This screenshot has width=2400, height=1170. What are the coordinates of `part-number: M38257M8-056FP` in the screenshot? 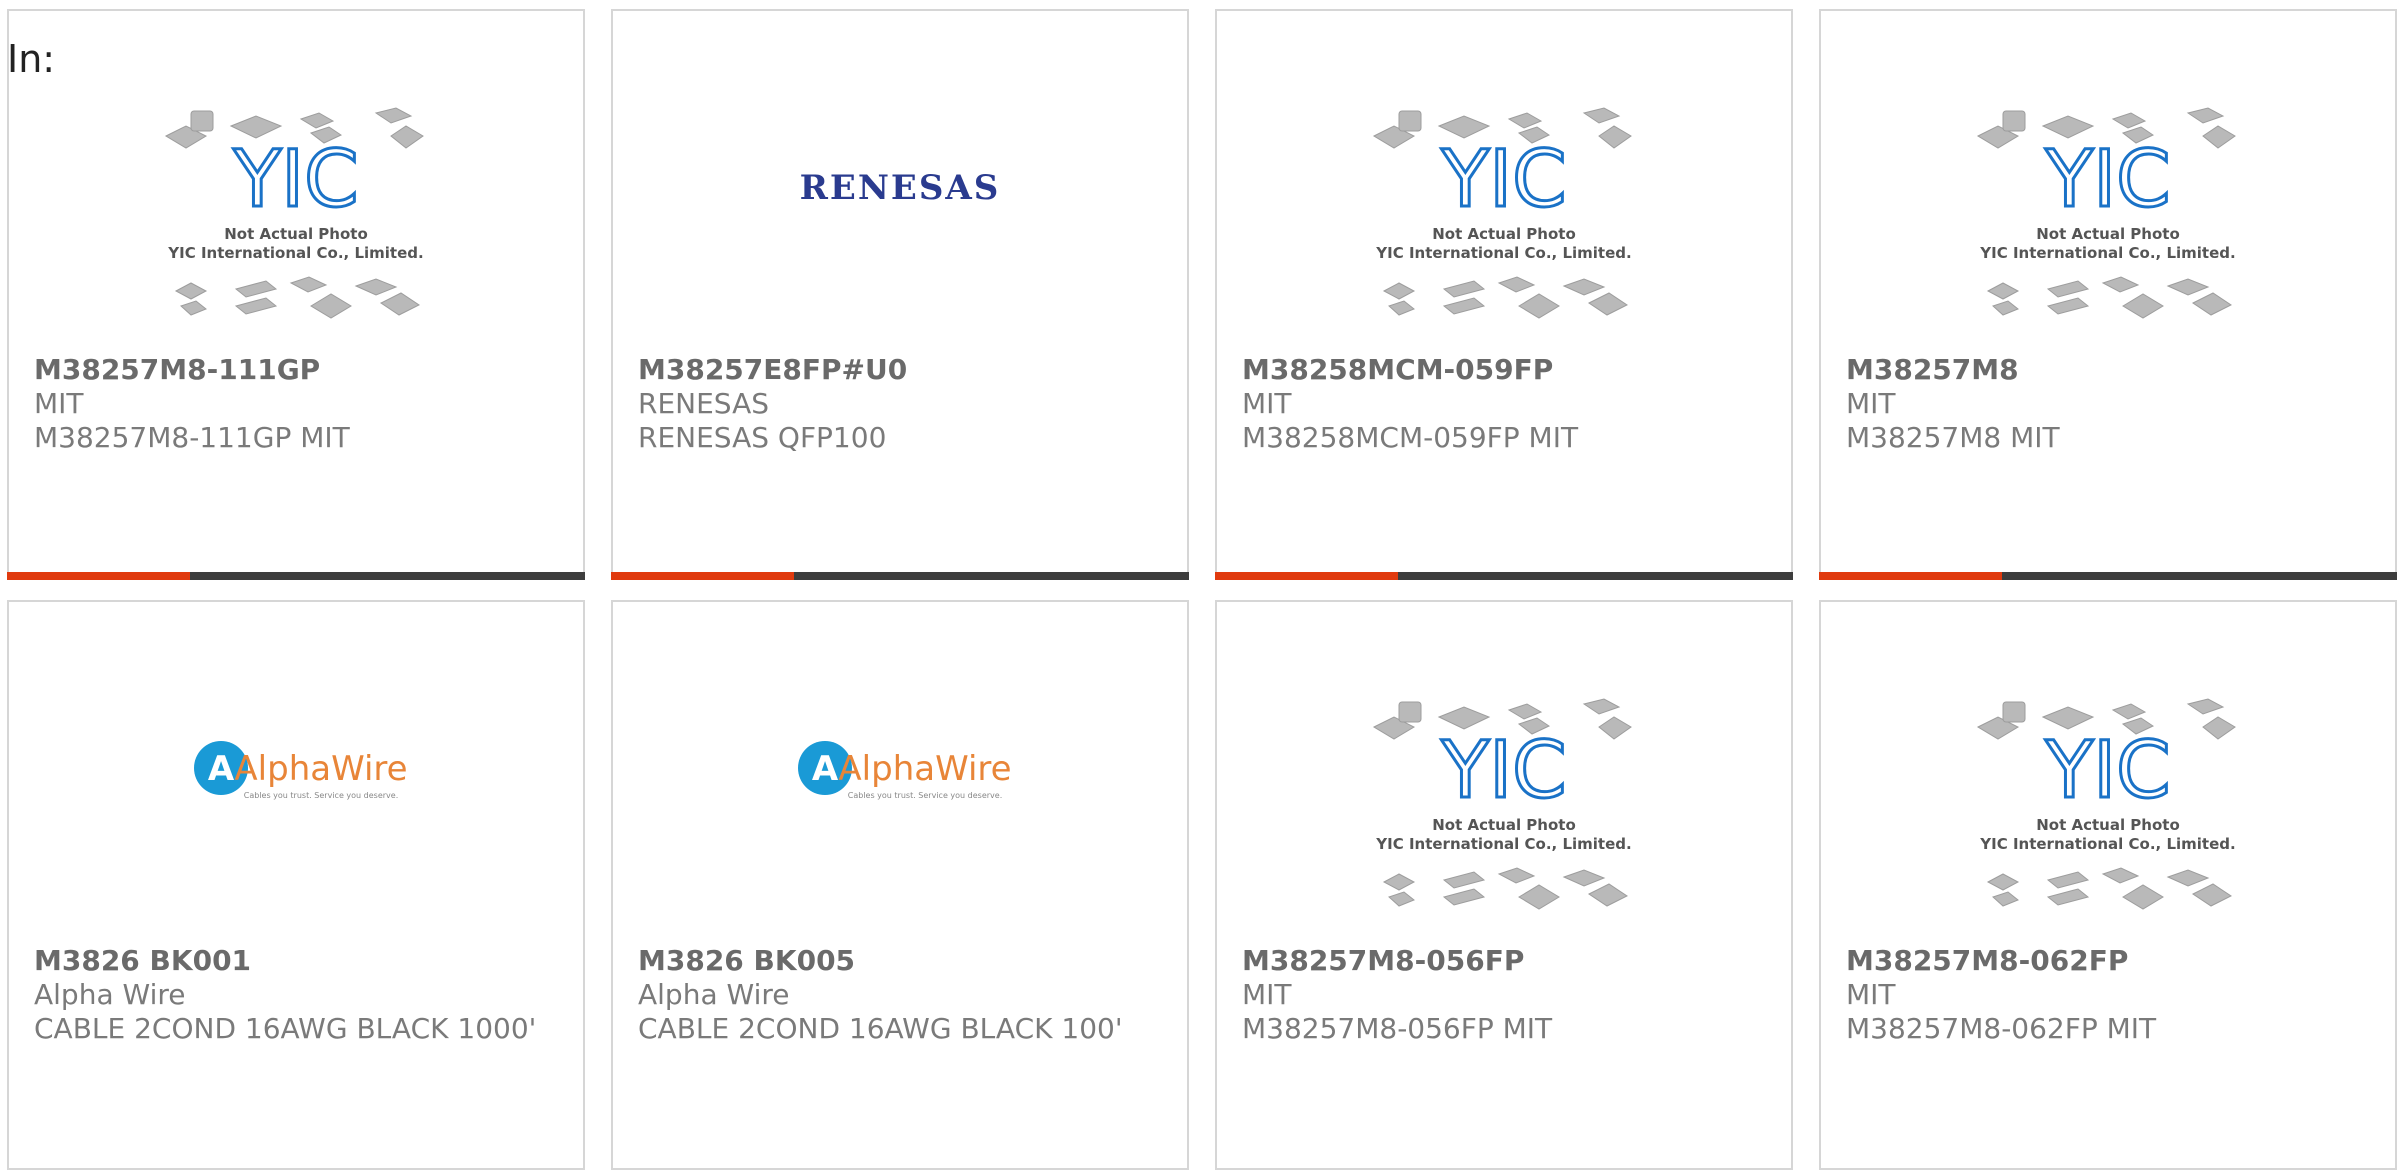 It's located at (1506, 961).